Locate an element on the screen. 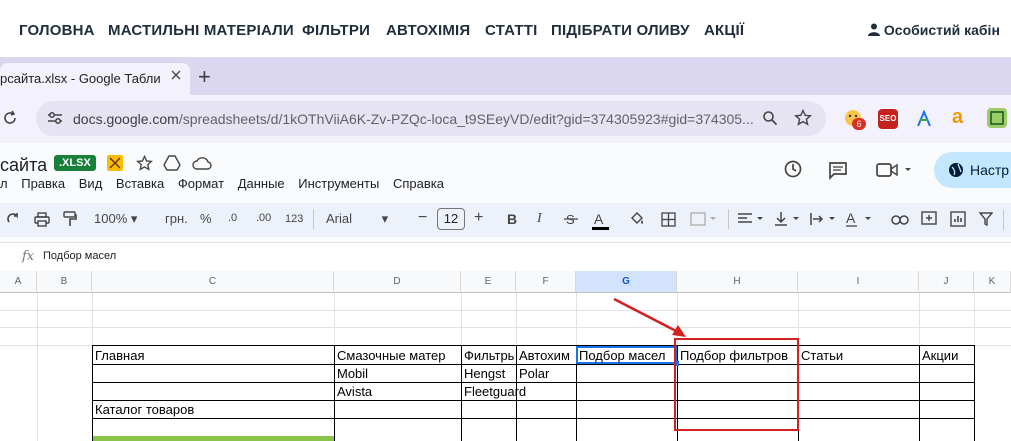 This screenshot has width=1011, height=441. account-link: Особистий кабін is located at coordinates (934, 30).